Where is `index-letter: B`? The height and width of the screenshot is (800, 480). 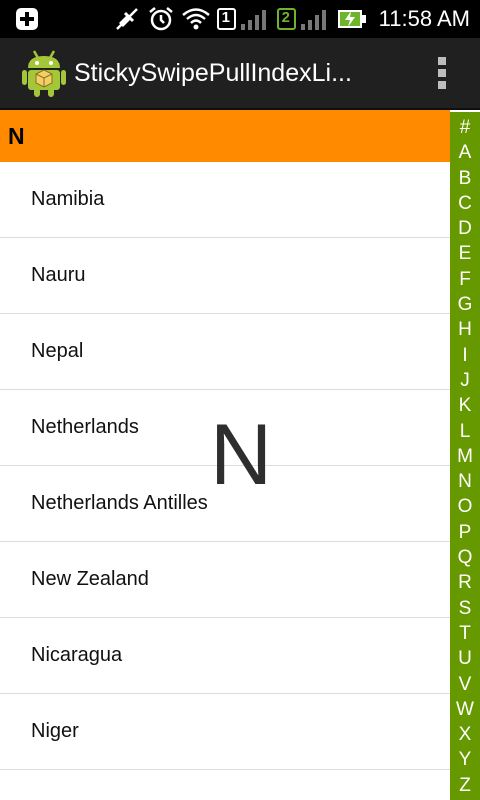 index-letter: B is located at coordinates (465, 178).